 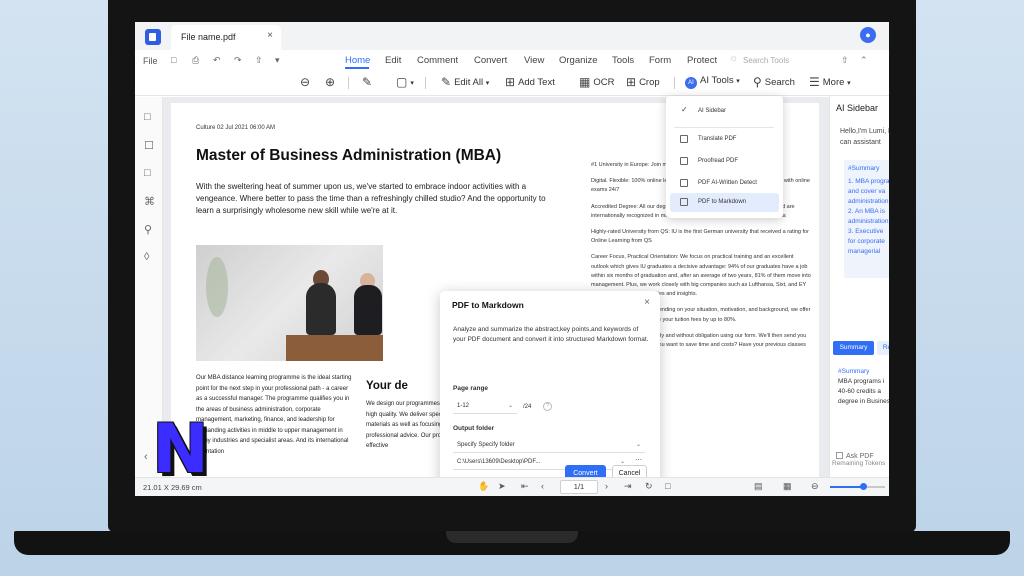 What do you see at coordinates (150, 61) in the screenshot?
I see `file-menu: File` at bounding box center [150, 61].